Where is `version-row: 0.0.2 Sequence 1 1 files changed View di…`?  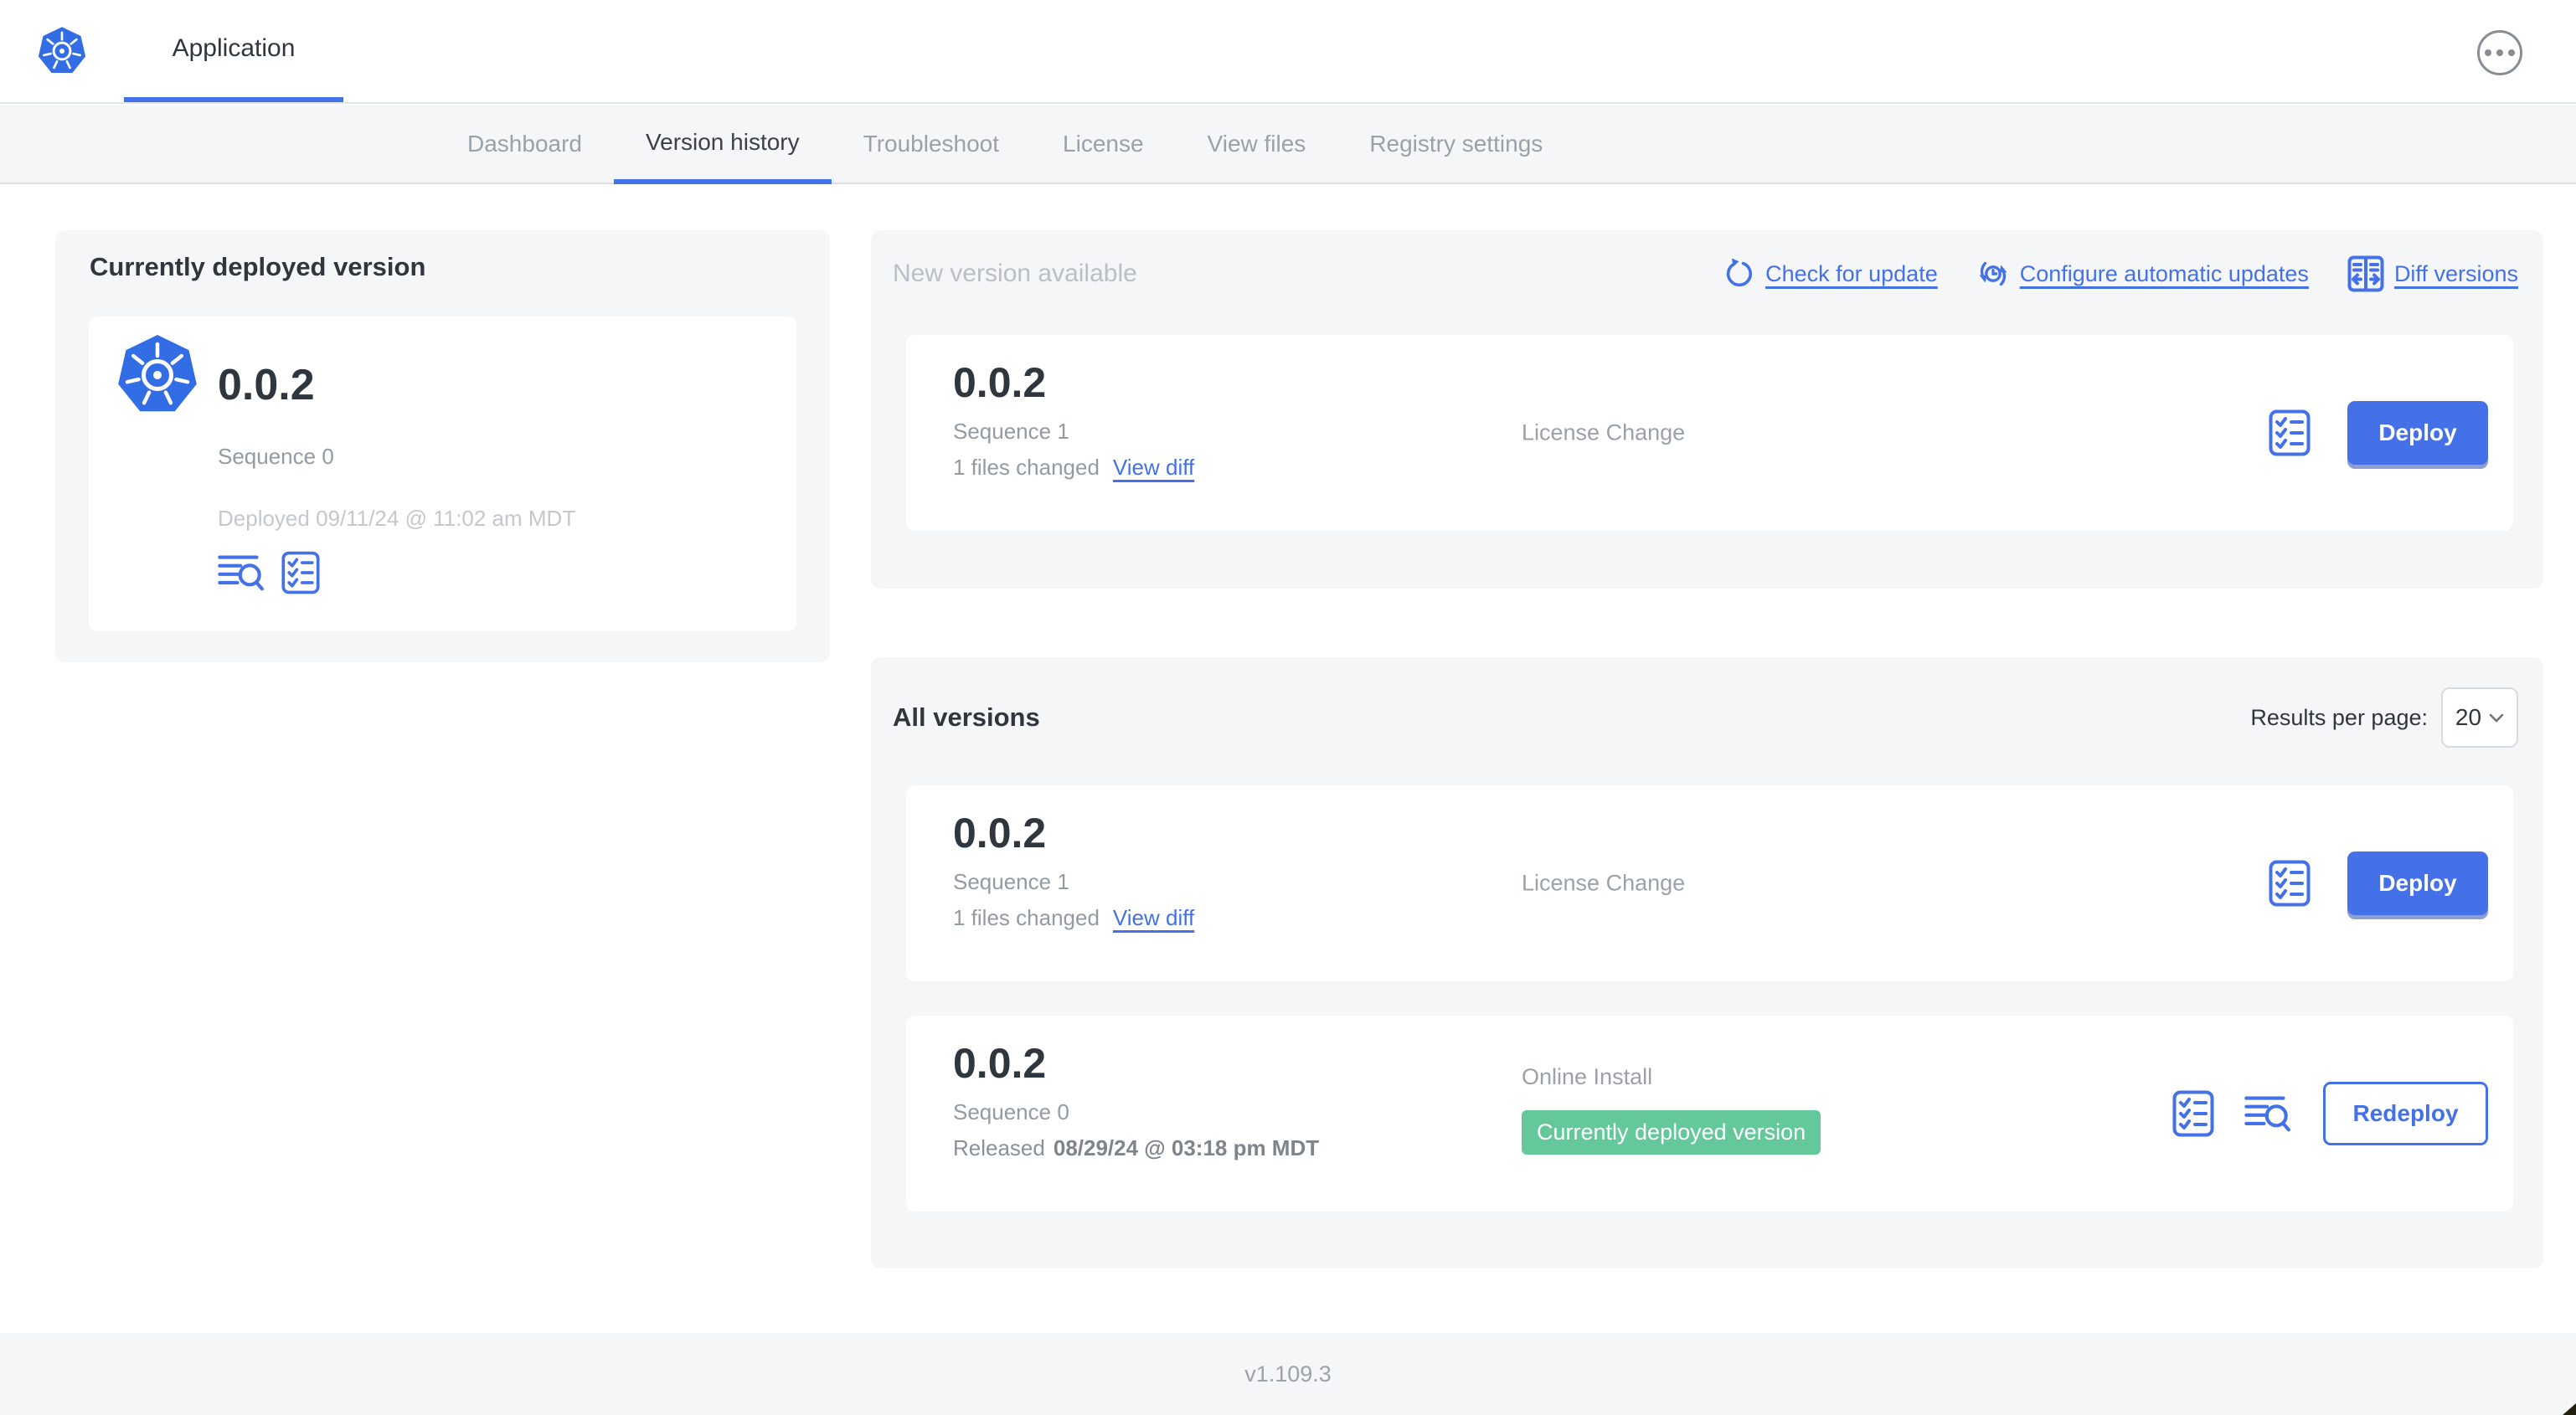
version-row: 0.0.2 Sequence 1 1 files changed View di… is located at coordinates (1709, 883).